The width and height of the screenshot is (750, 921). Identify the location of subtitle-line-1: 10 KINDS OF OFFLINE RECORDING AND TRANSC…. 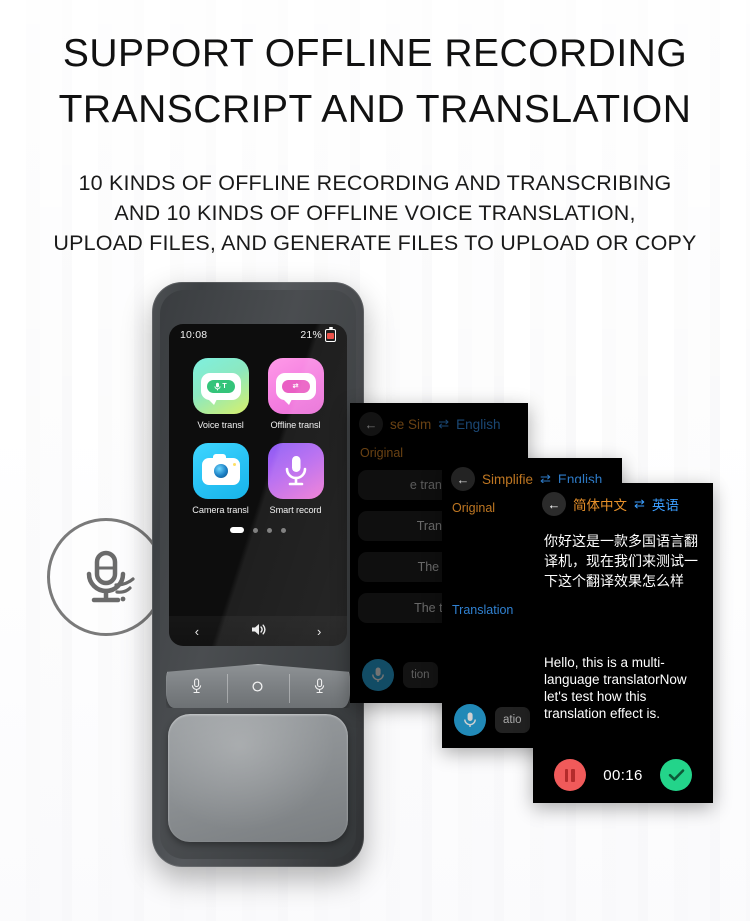
(375, 183).